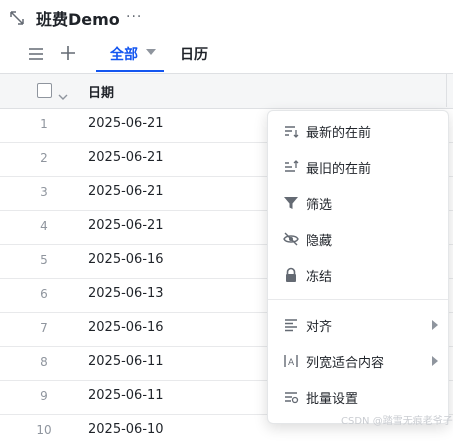  Describe the element at coordinates (44, 90) in the screenshot. I see `select-all-checkbox` at that location.